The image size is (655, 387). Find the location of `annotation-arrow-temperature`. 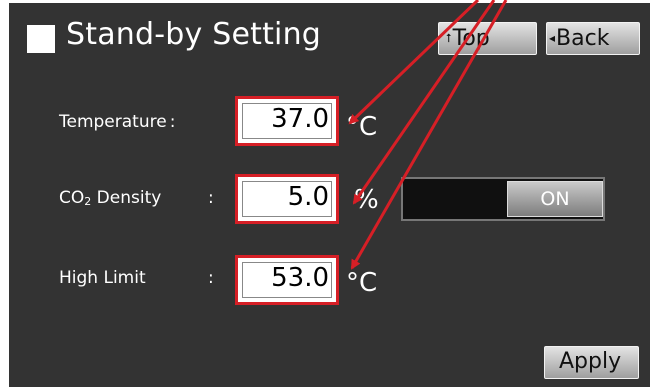

annotation-arrow-temperature is located at coordinates (414, 62).